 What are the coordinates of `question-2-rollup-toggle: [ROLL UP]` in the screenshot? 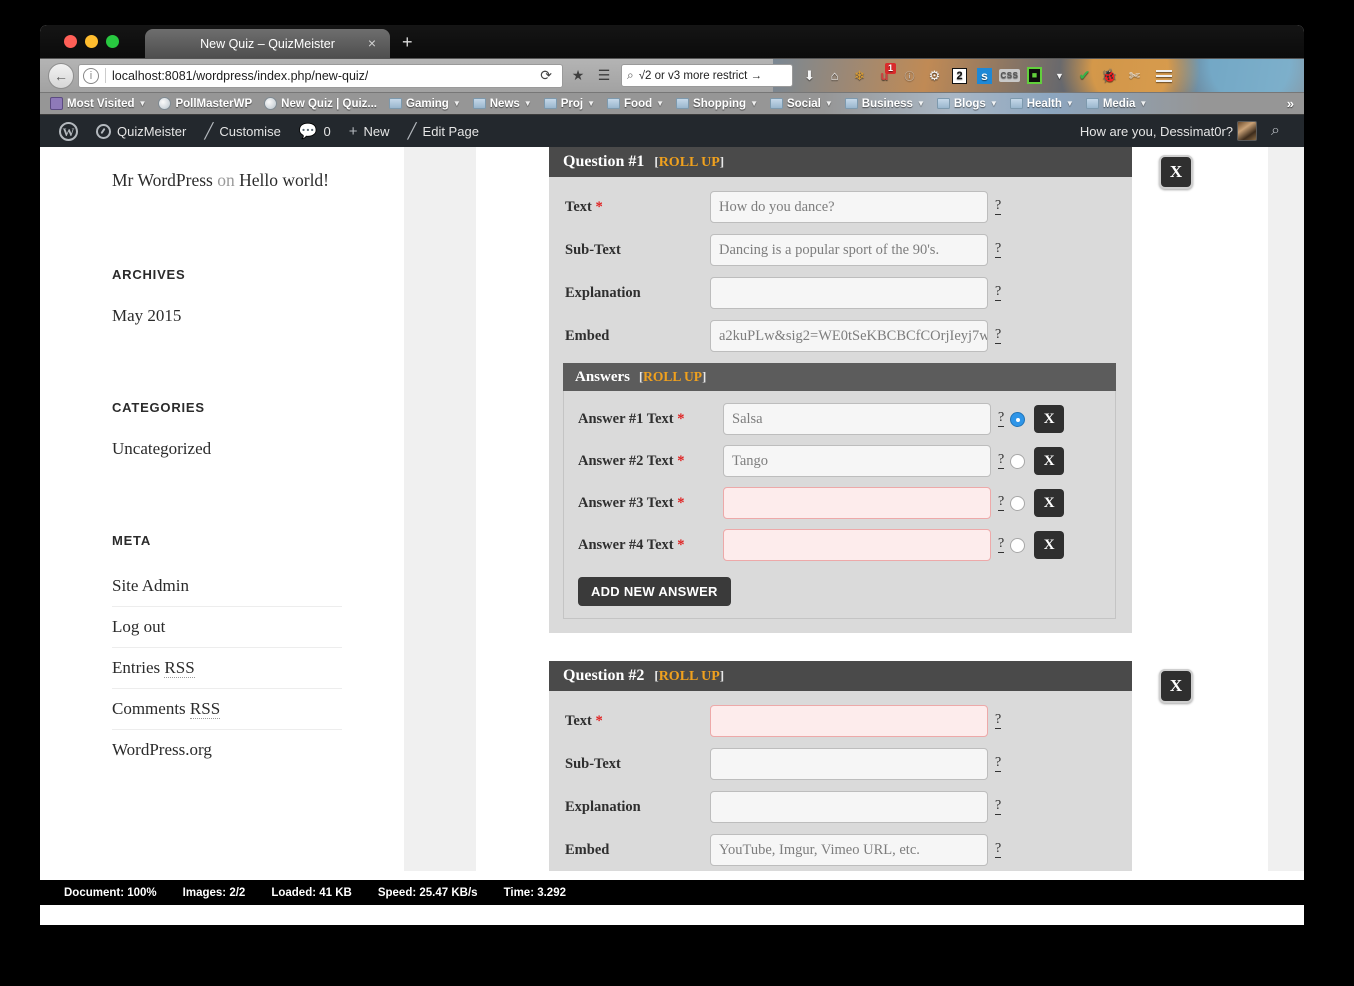 It's located at (689, 676).